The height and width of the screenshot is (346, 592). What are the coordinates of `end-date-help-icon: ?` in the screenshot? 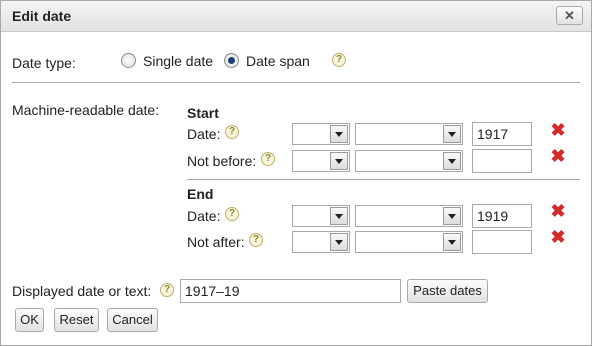 It's located at (232, 214).